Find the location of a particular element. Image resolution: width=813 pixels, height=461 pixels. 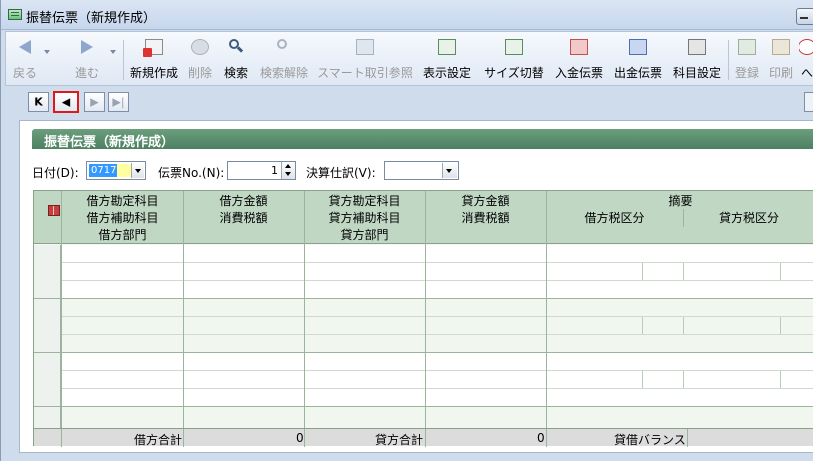

header-credit-tax: 消費税額 is located at coordinates (485, 218).